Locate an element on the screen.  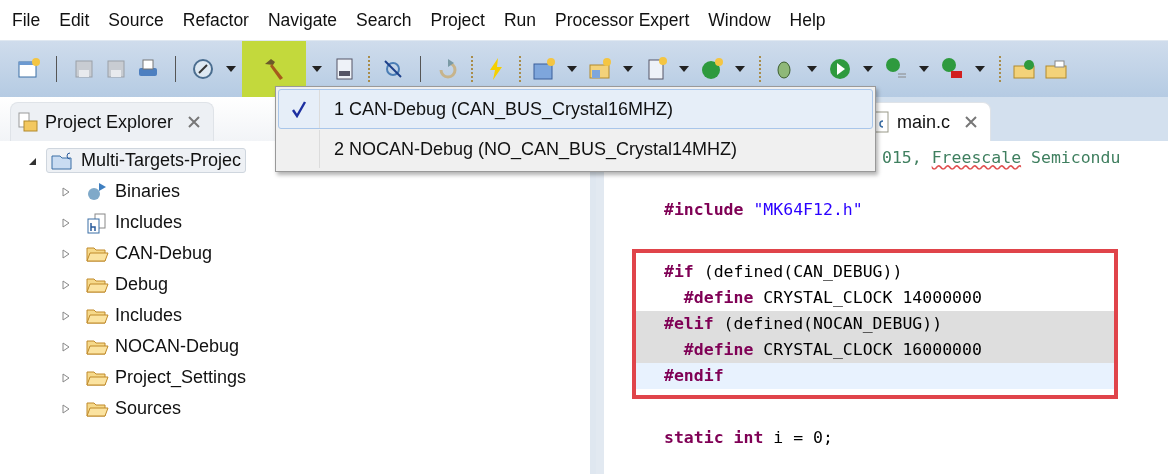
menu-item: Source is located at coordinates (136, 20).